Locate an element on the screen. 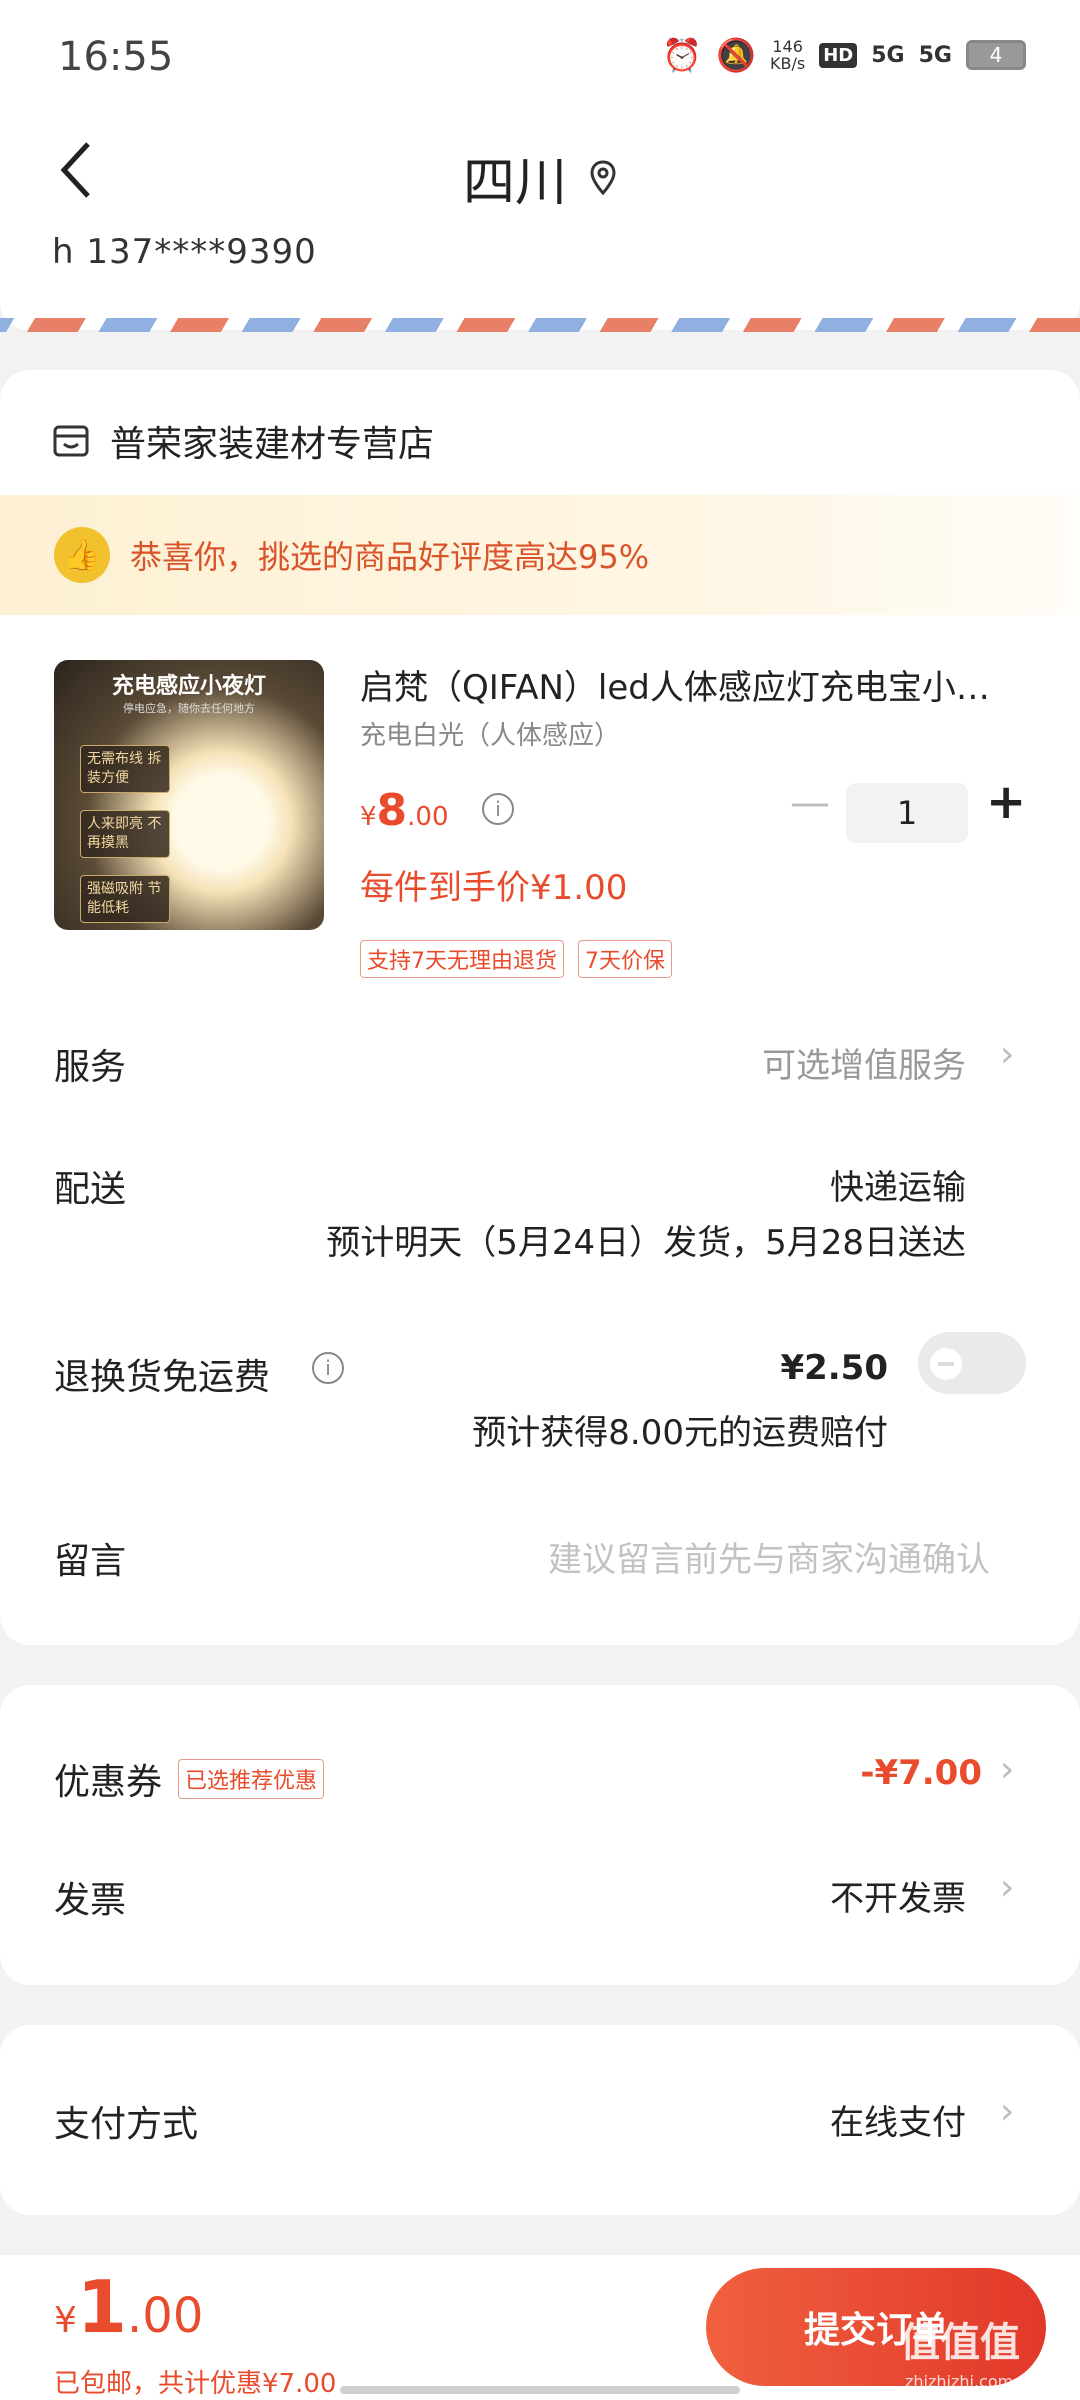 Image resolution: width=1080 pixels, height=2400 pixels. store-name: 普荣家装建材专营店 is located at coordinates (272, 444).